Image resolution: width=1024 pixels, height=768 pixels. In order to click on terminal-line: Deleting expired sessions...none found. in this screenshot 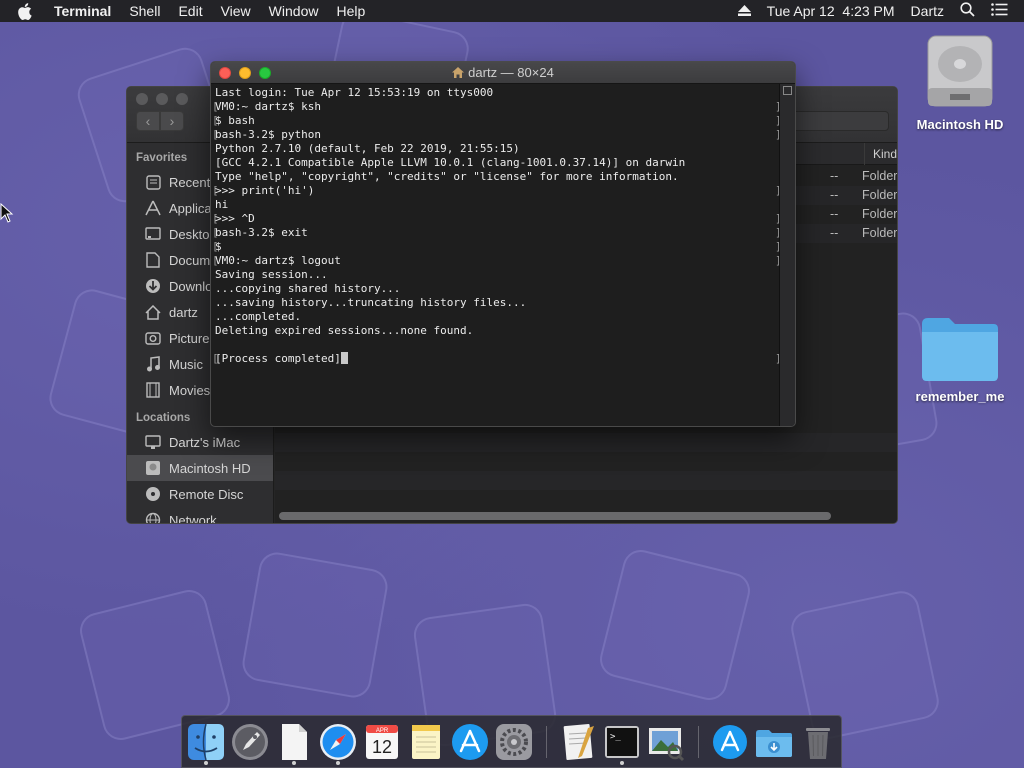, I will do `click(344, 330)`.